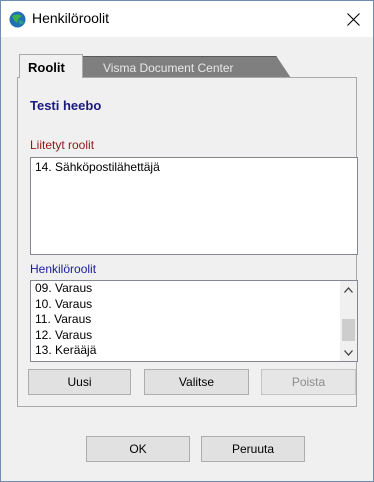 The height and width of the screenshot is (482, 374). I want to click on list-item: 10. Varaus, so click(185, 305).